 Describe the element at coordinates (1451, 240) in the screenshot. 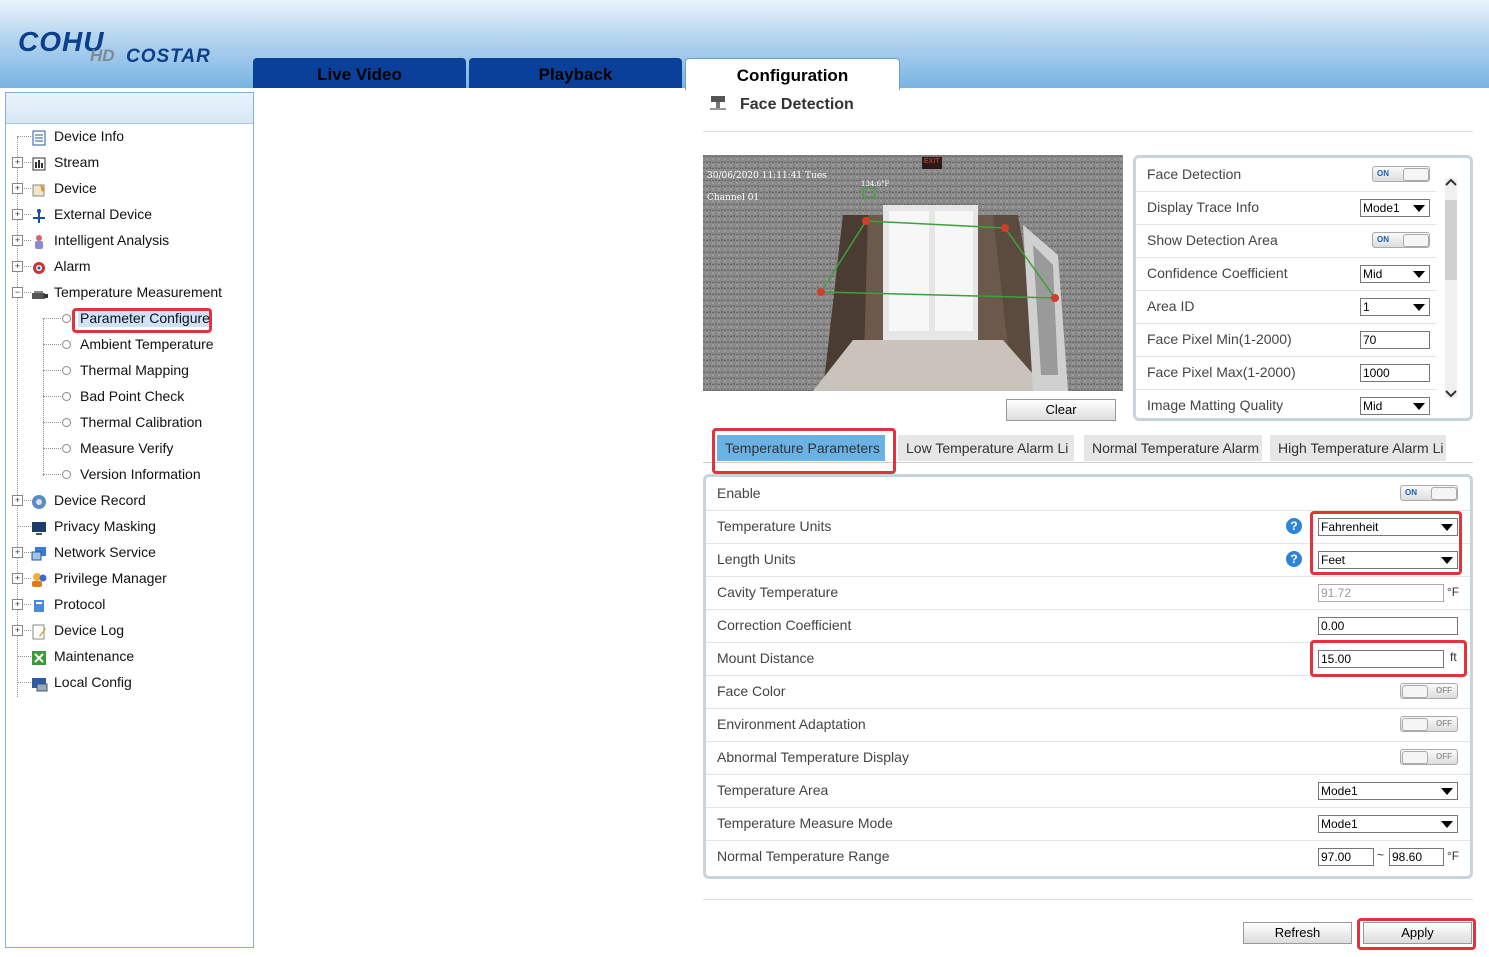

I see `scrollbar-thumb` at that location.